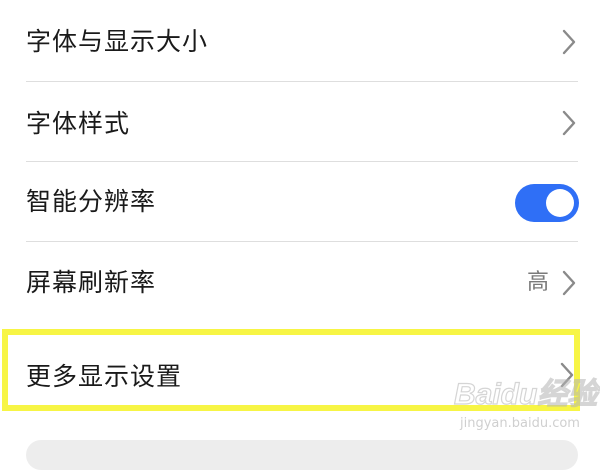  I want to click on settings-row-label: 智能分辨率, so click(91, 201).